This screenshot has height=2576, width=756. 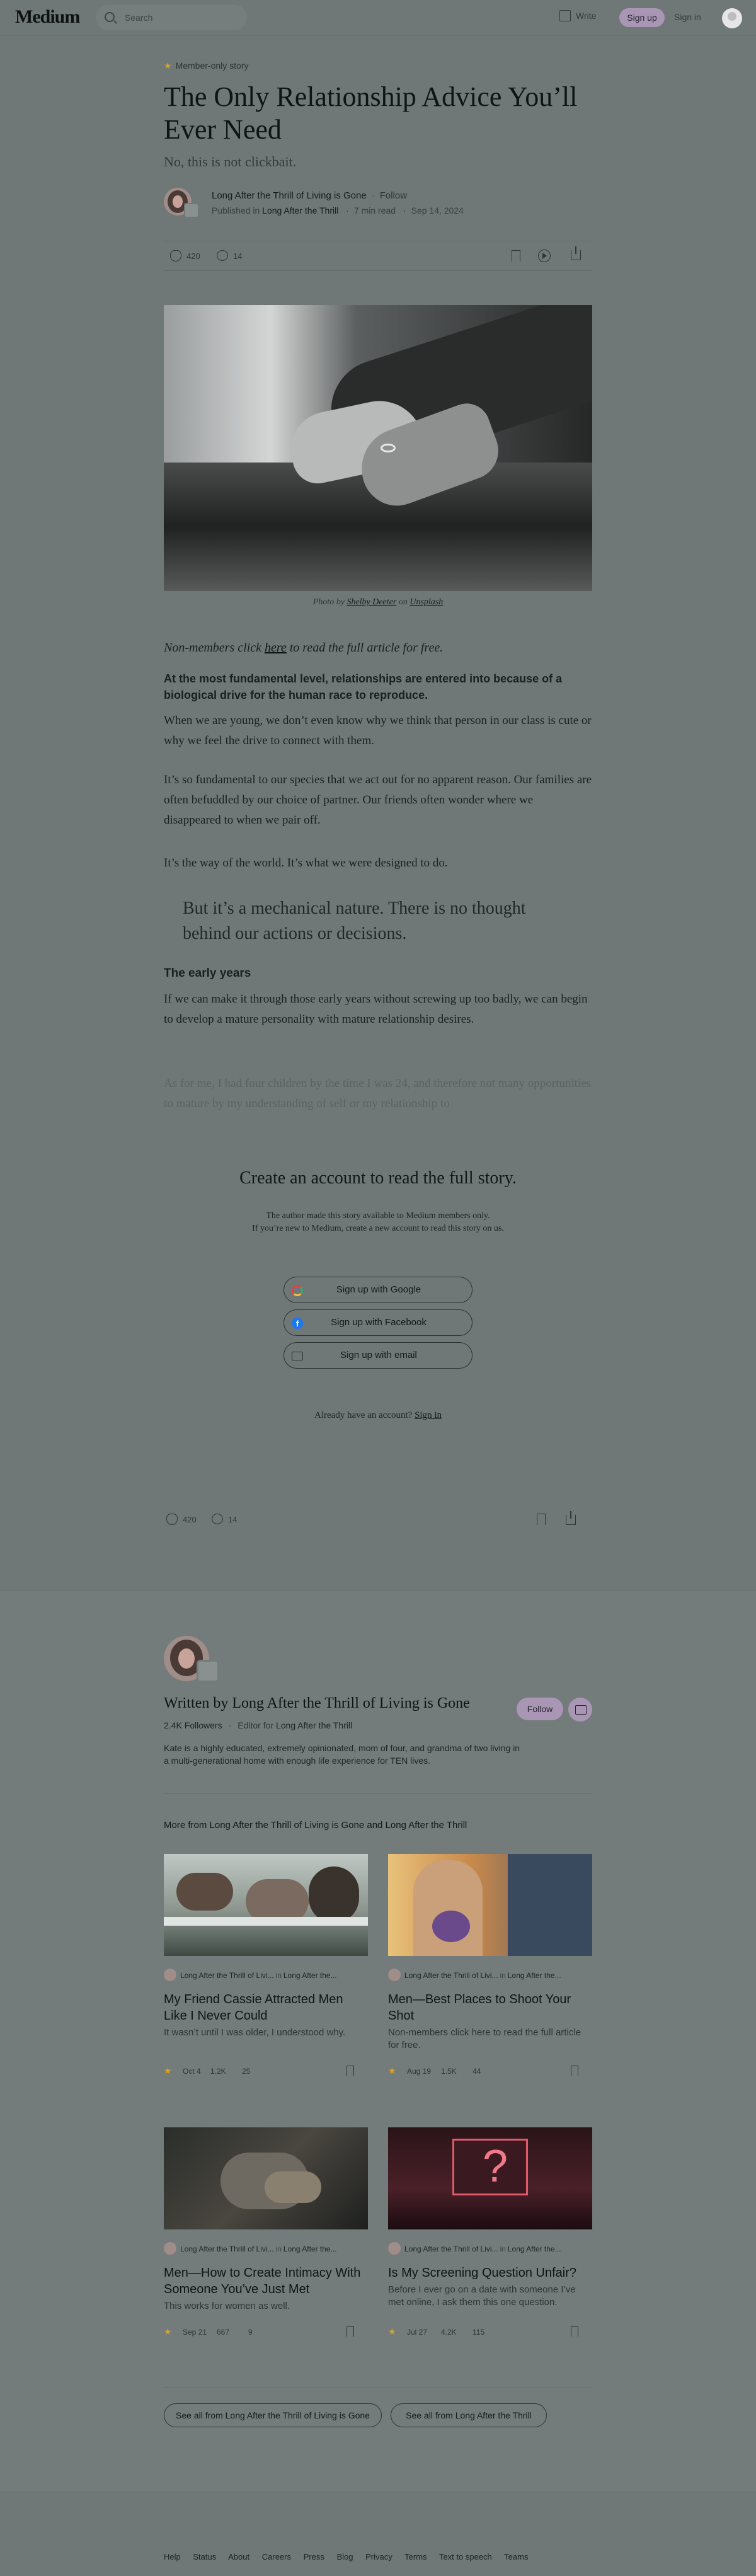 I want to click on follower-count: 2.4K Followers, so click(x=193, y=1725).